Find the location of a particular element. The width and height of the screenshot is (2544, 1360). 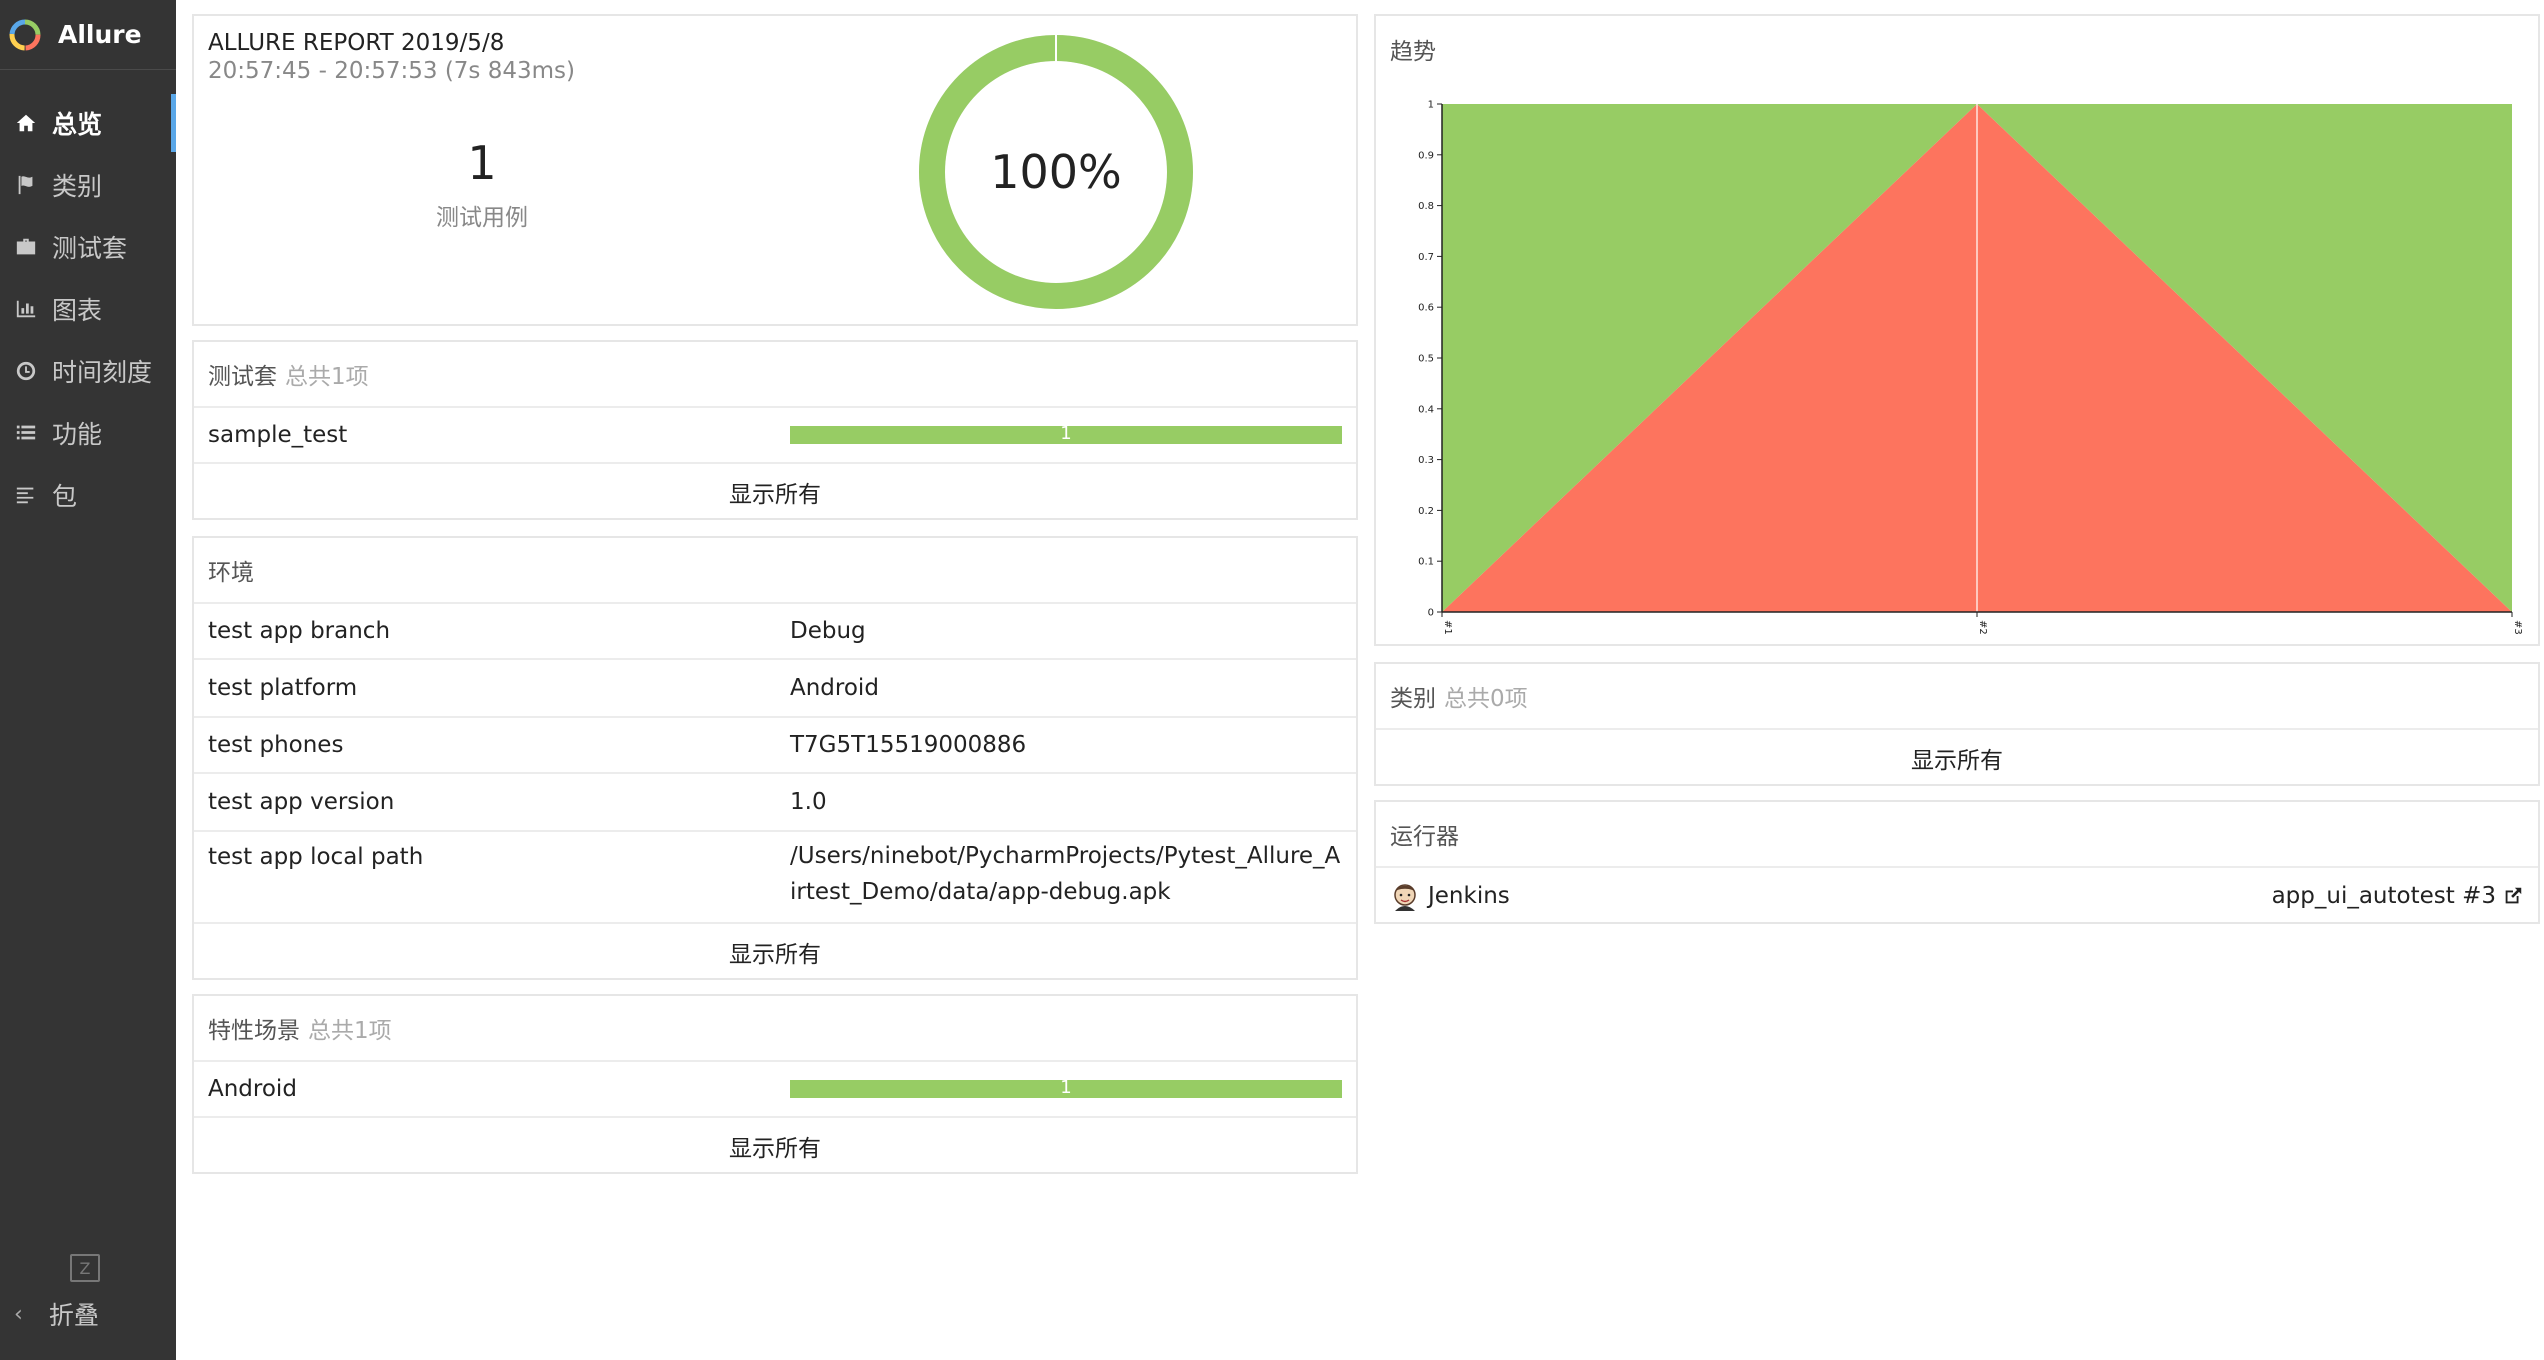

chevron-left-icon: ‹ is located at coordinates (18, 1314).